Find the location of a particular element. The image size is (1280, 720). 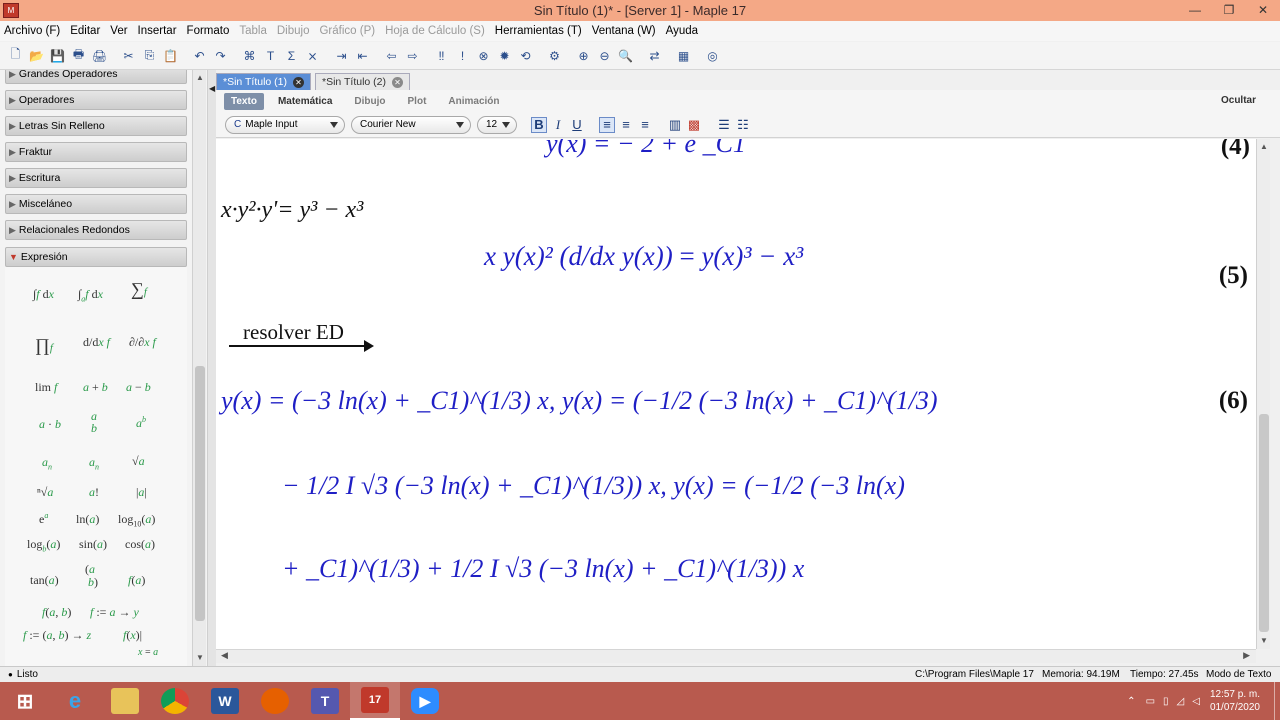

palette-item-ln: ln(a) is located at coordinates (87, 519).